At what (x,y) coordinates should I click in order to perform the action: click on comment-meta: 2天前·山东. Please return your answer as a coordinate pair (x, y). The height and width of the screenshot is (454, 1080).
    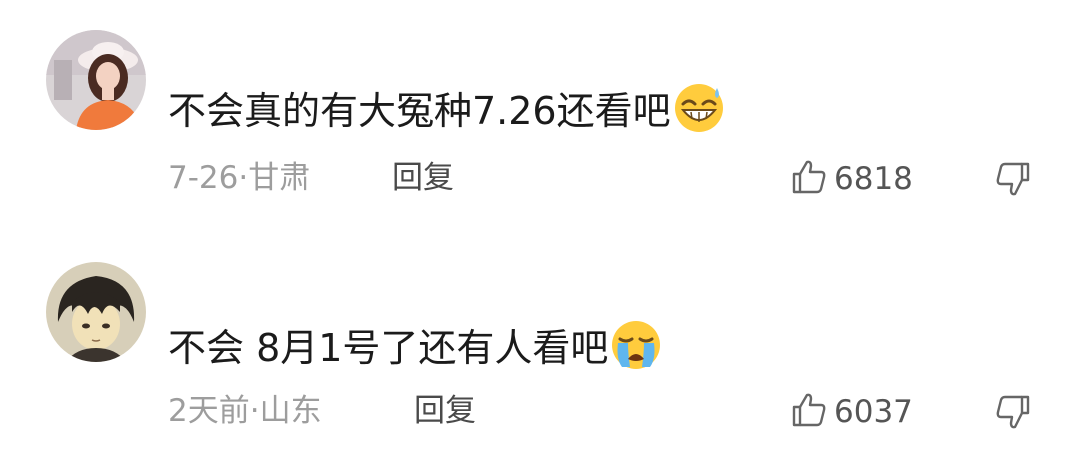
    Looking at the image, I should click on (245, 411).